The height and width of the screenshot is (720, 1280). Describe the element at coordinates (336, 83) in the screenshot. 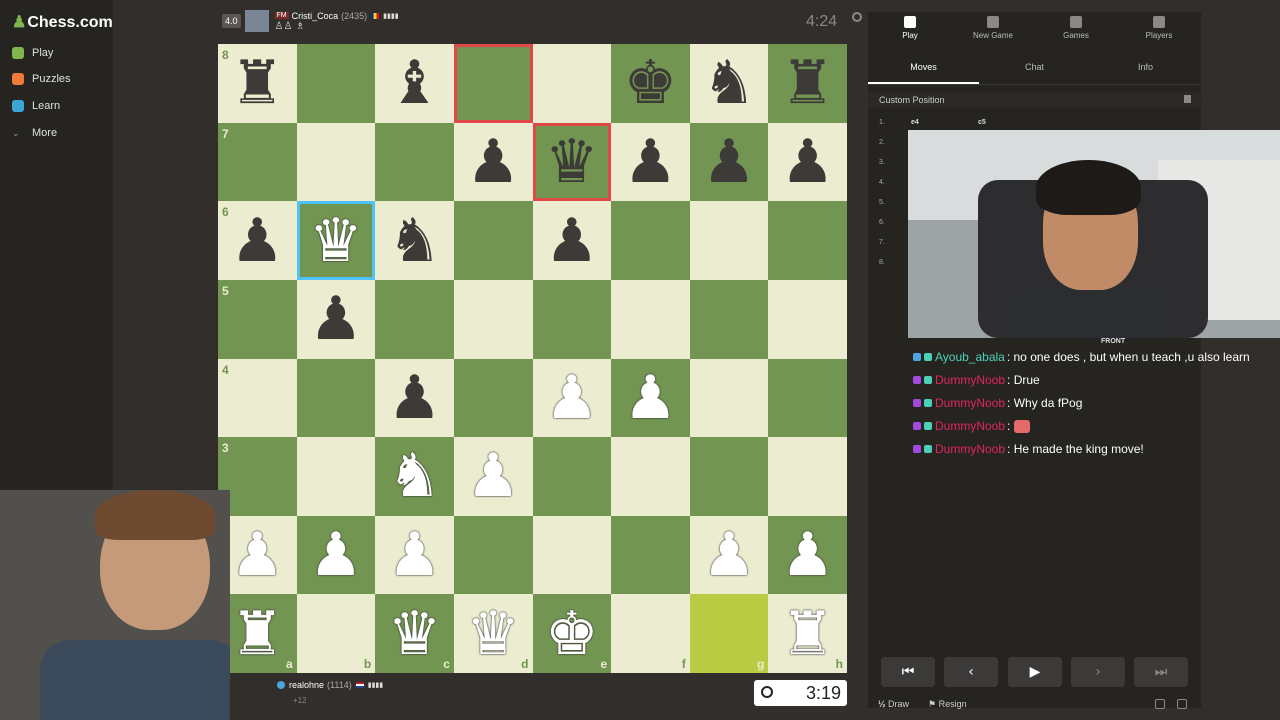

I see `square-b8` at that location.